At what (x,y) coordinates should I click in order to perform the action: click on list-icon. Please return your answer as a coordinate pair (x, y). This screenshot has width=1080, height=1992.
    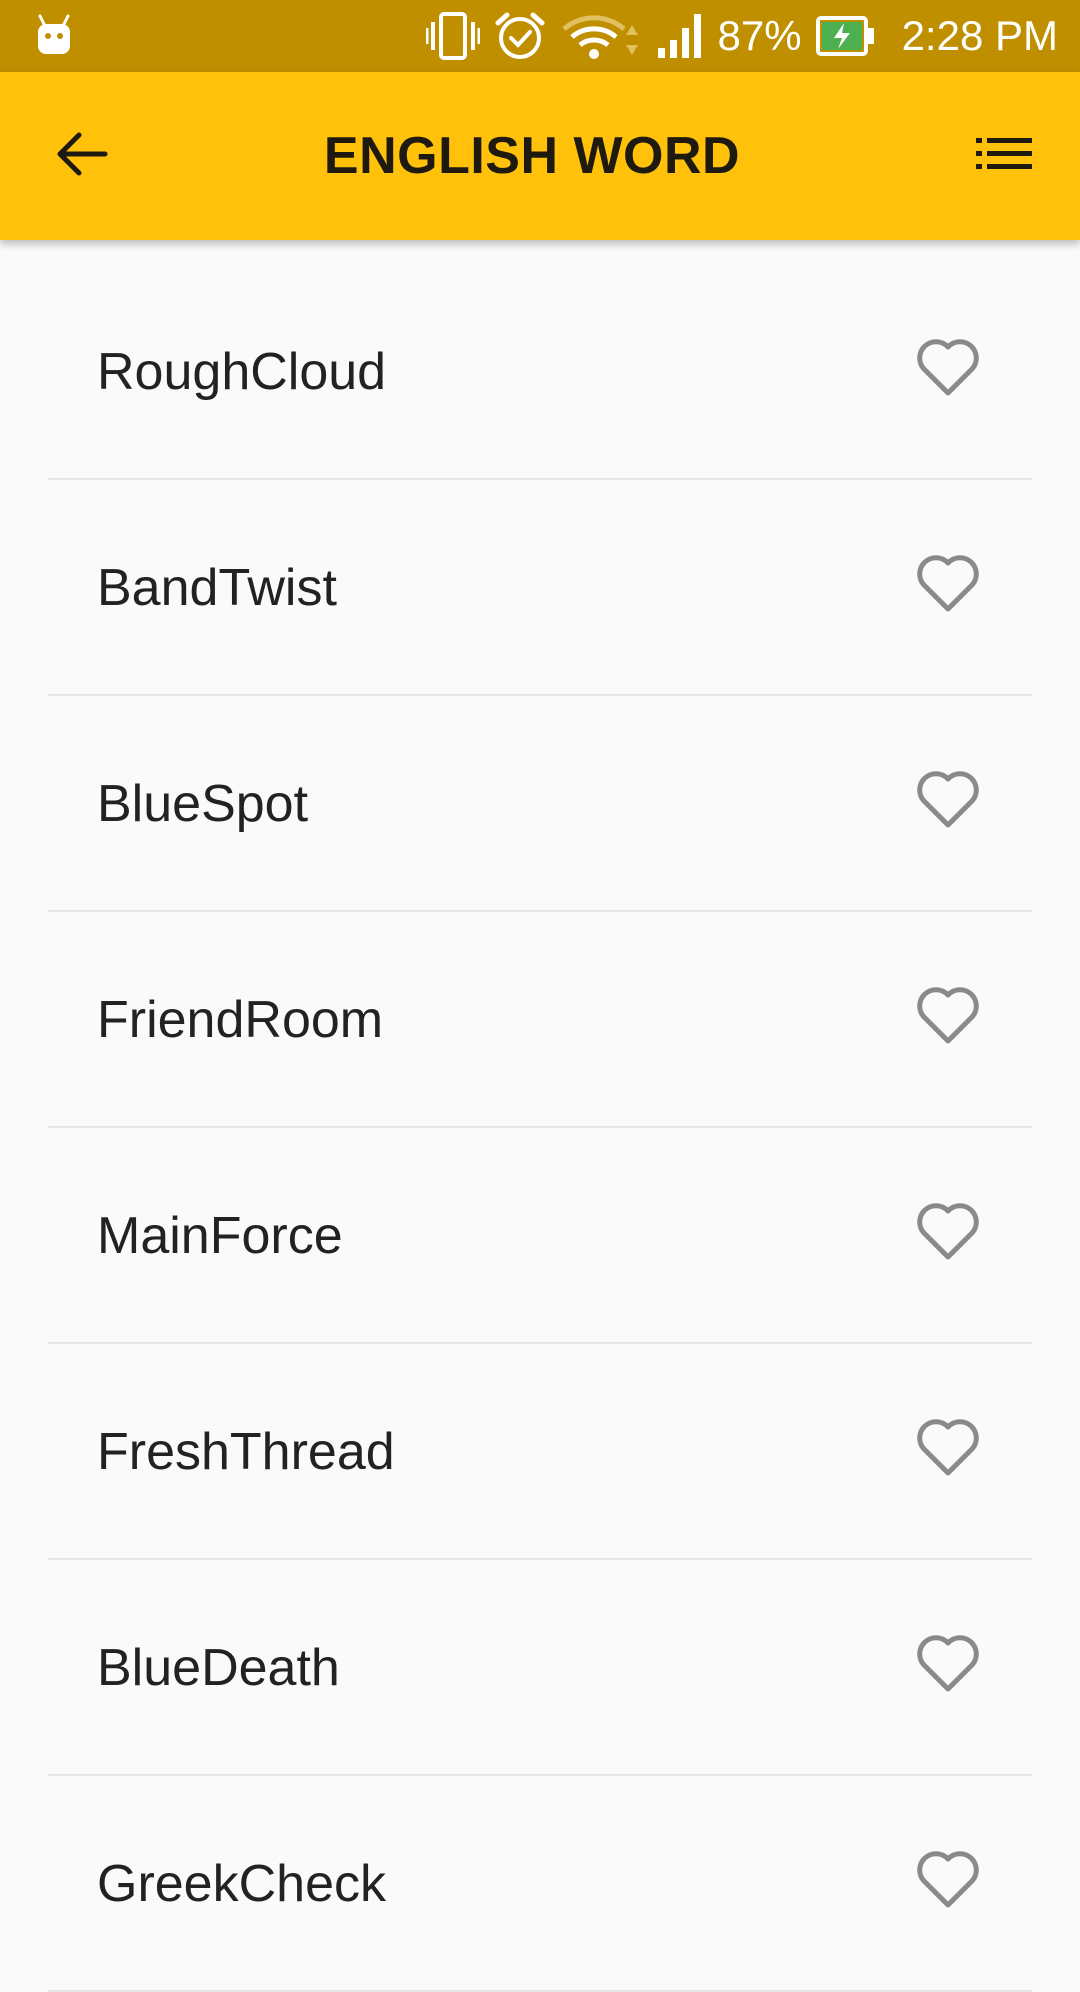
    Looking at the image, I should click on (1004, 156).